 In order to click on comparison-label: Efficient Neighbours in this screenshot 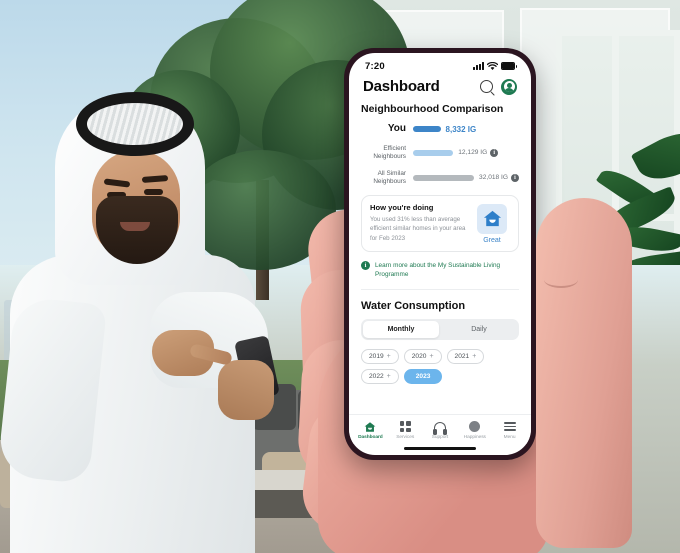, I will do `click(389, 152)`.